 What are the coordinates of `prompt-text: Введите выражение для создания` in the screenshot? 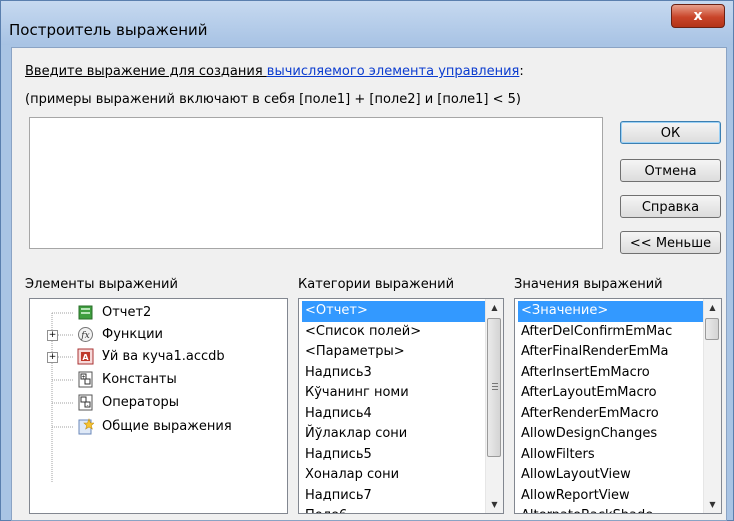 It's located at (146, 71).